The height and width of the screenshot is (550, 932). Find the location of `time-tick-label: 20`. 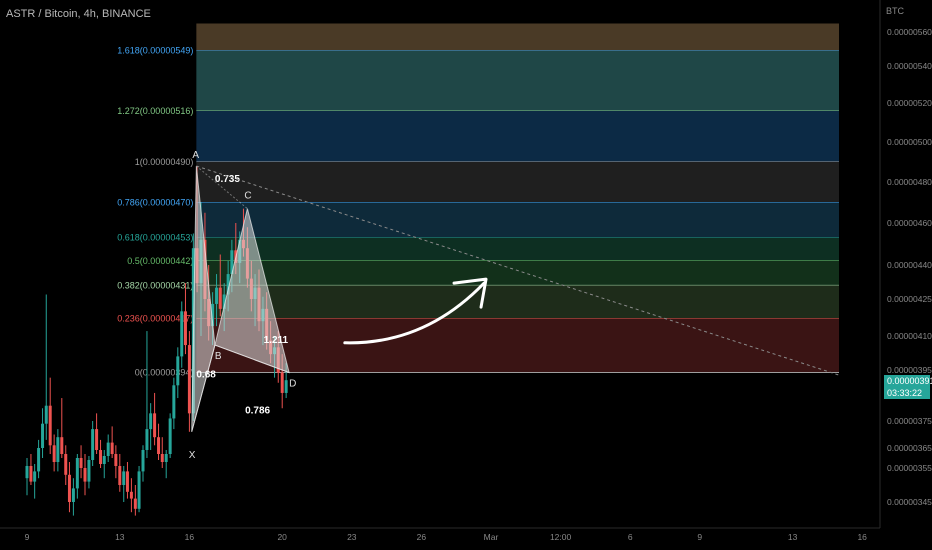

time-tick-label: 20 is located at coordinates (282, 537).